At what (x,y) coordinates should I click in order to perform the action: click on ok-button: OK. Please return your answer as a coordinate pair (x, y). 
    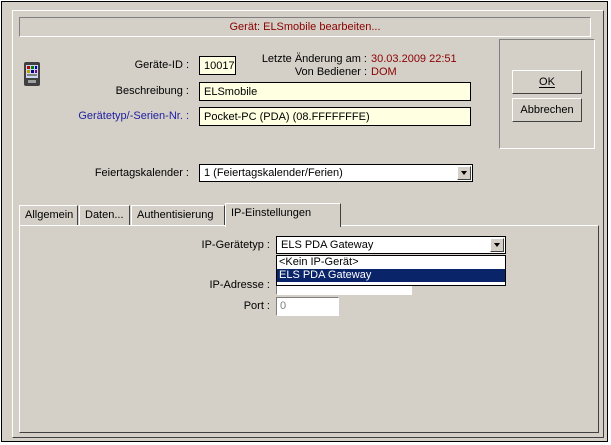
    Looking at the image, I should click on (547, 82).